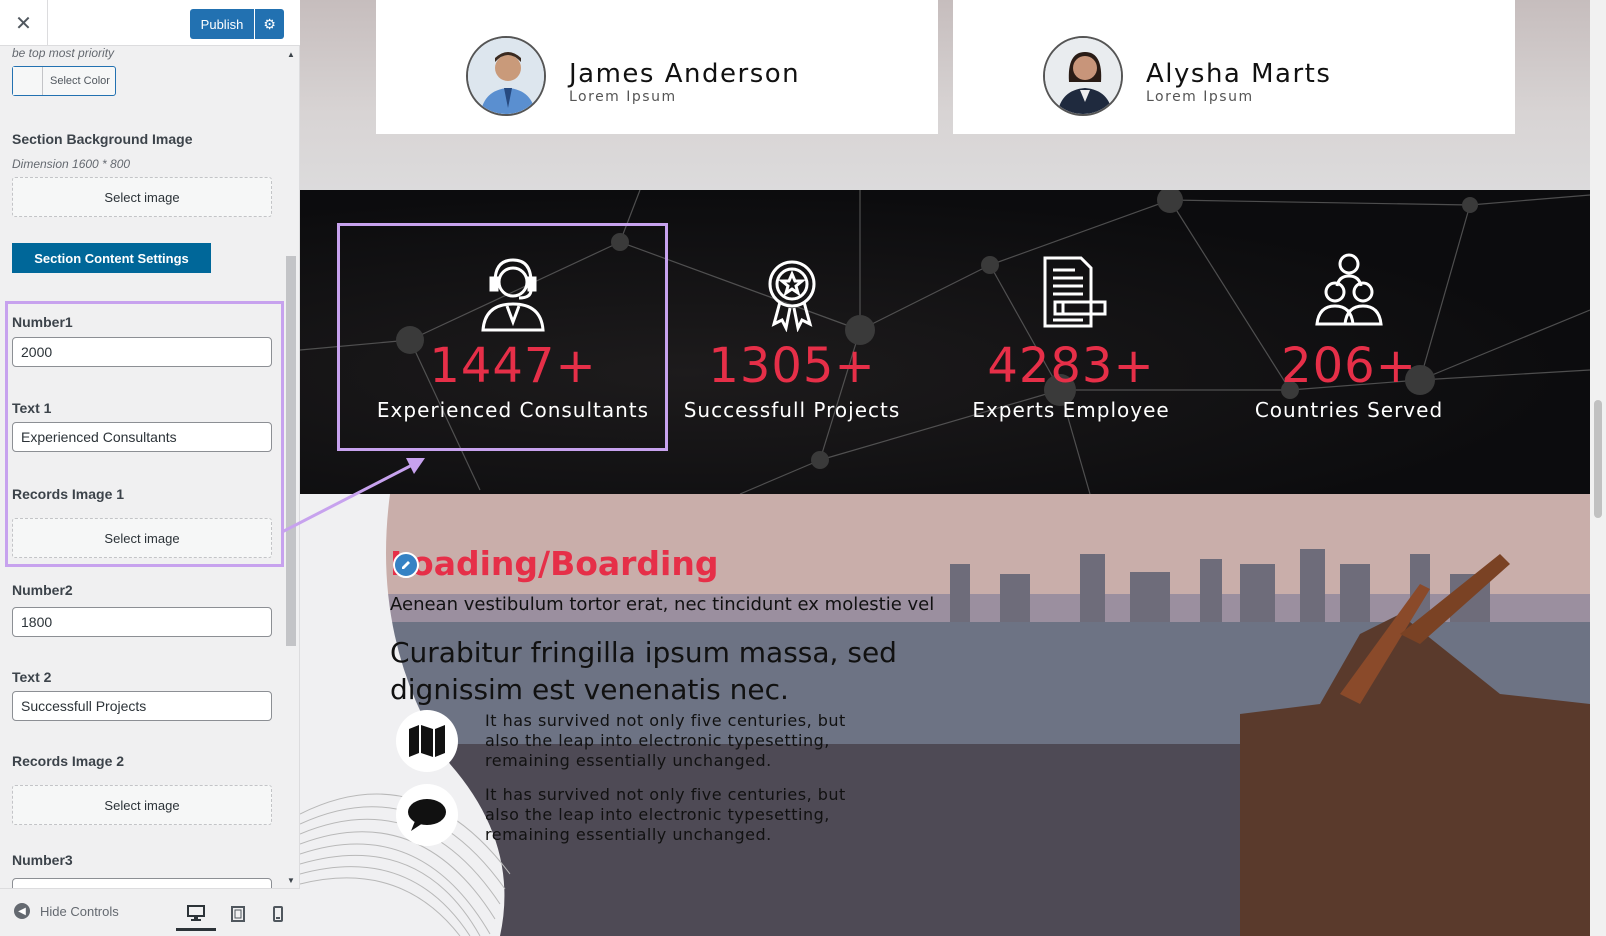 The width and height of the screenshot is (1606, 936). Describe the element at coordinates (222, 24) in the screenshot. I see `publish-button: Publish` at that location.